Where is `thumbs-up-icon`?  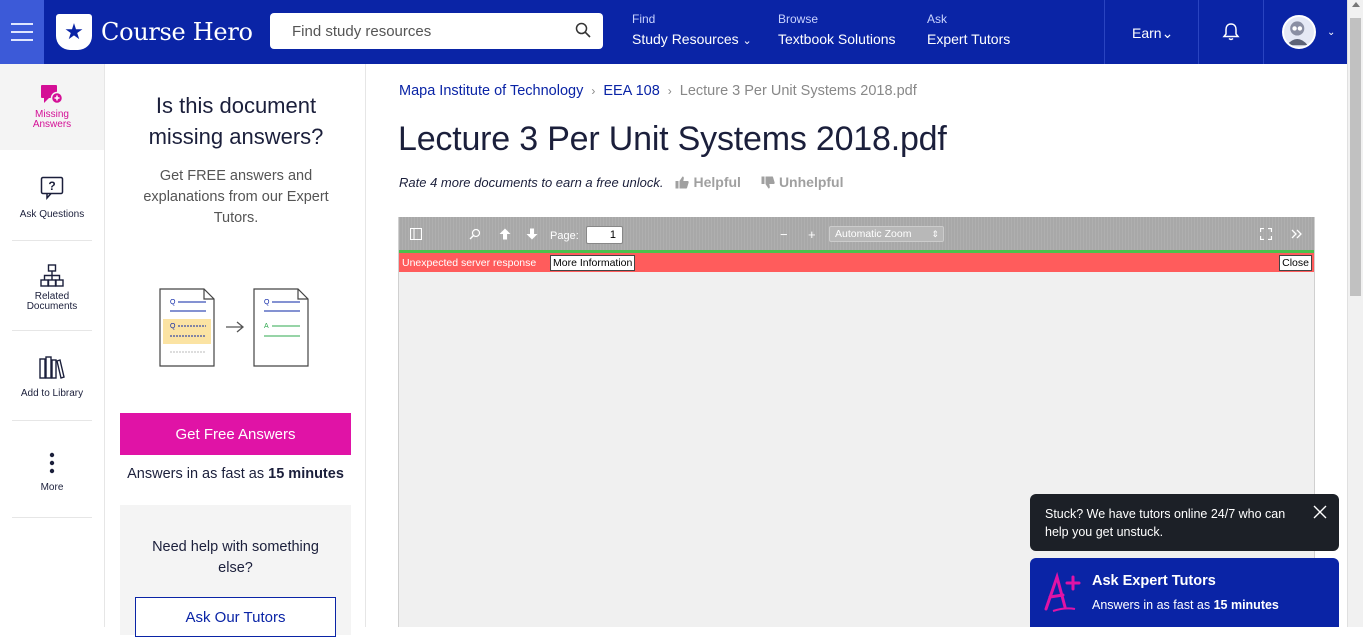 thumbs-up-icon is located at coordinates (682, 182).